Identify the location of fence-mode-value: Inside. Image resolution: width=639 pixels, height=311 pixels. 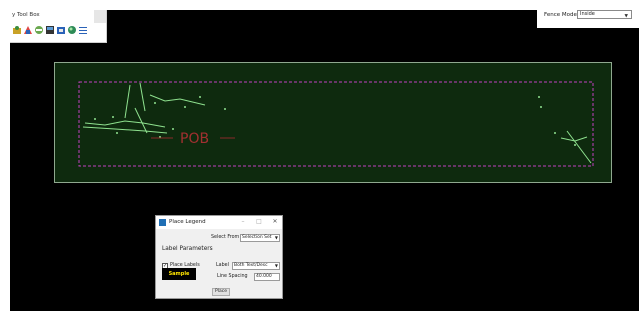
(587, 14).